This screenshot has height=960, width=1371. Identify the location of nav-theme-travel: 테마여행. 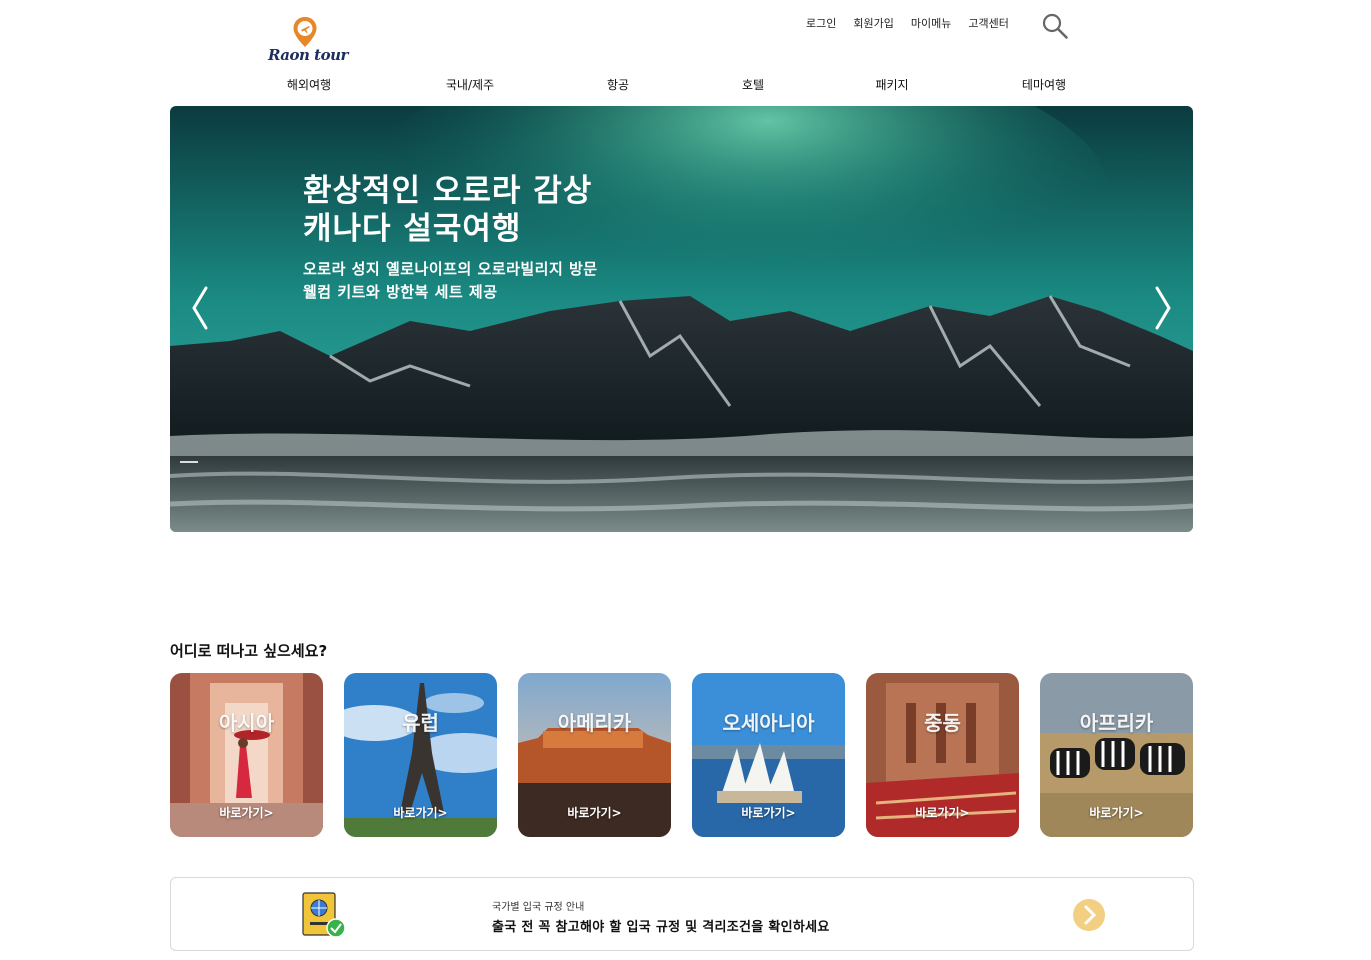
(1044, 84).